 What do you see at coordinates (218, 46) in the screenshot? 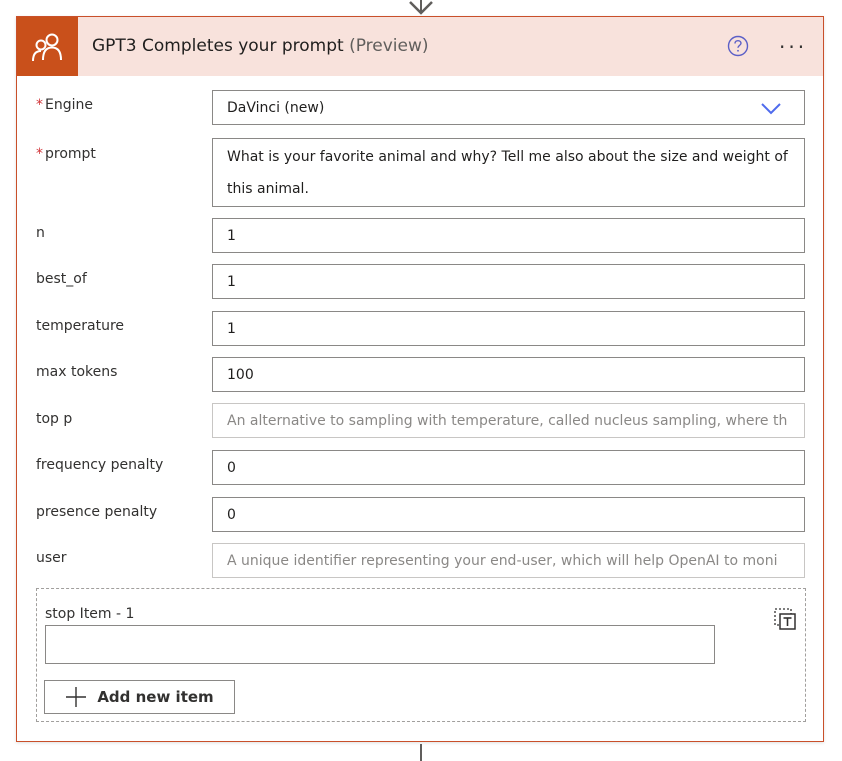
I see `card-title-text: GPT3 Completes your prompt` at bounding box center [218, 46].